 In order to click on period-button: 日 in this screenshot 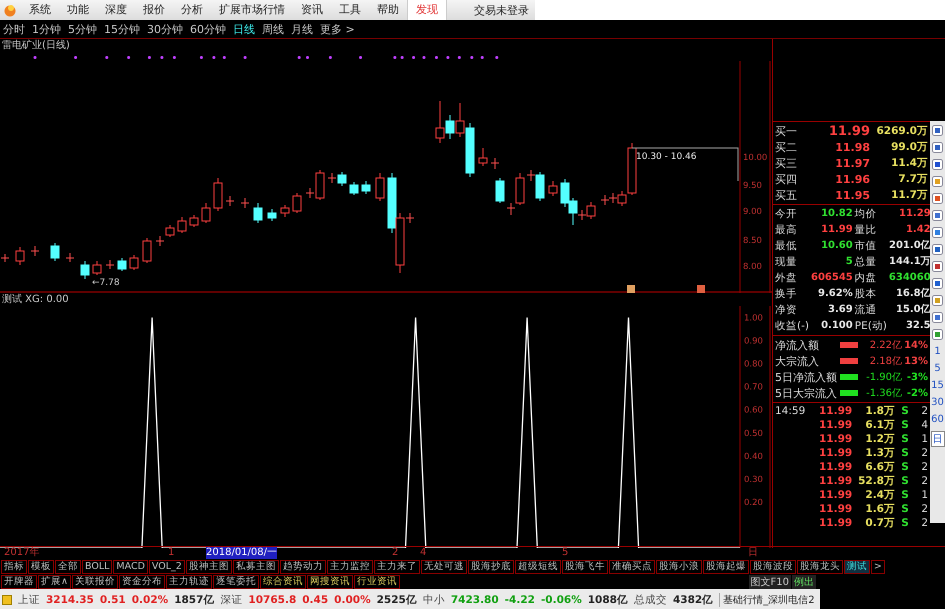, I will do `click(937, 439)`.